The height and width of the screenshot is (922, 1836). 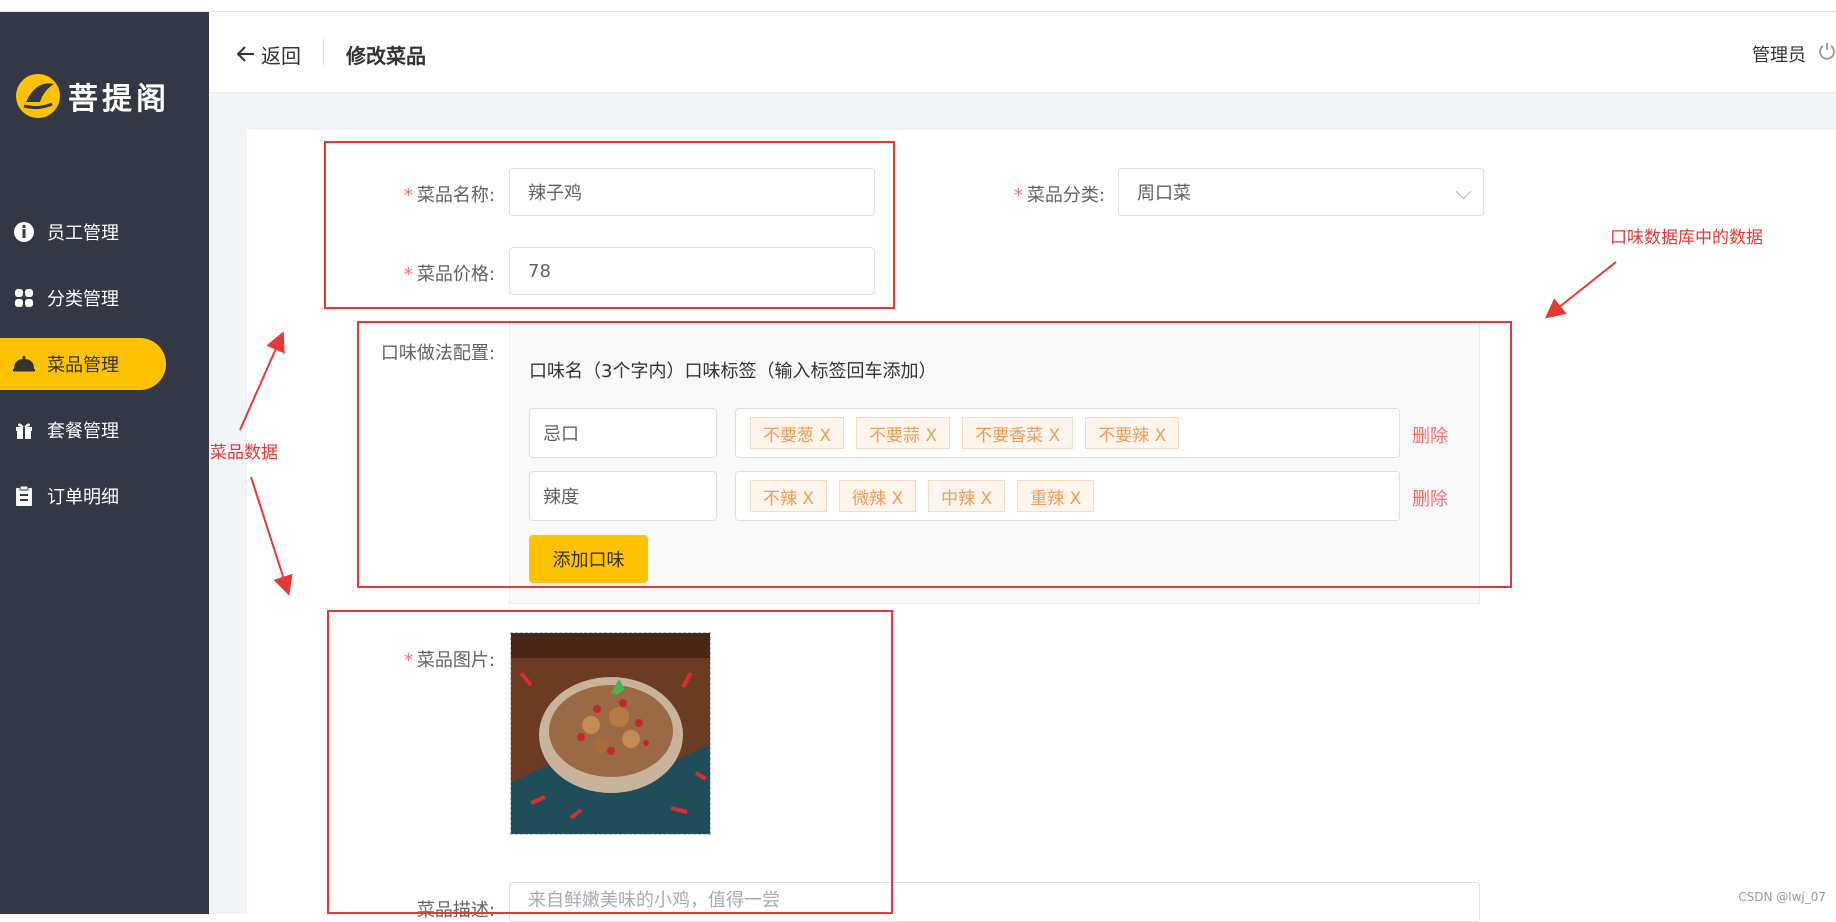 I want to click on sidebar-item-combo: 套餐管理, so click(x=83, y=430).